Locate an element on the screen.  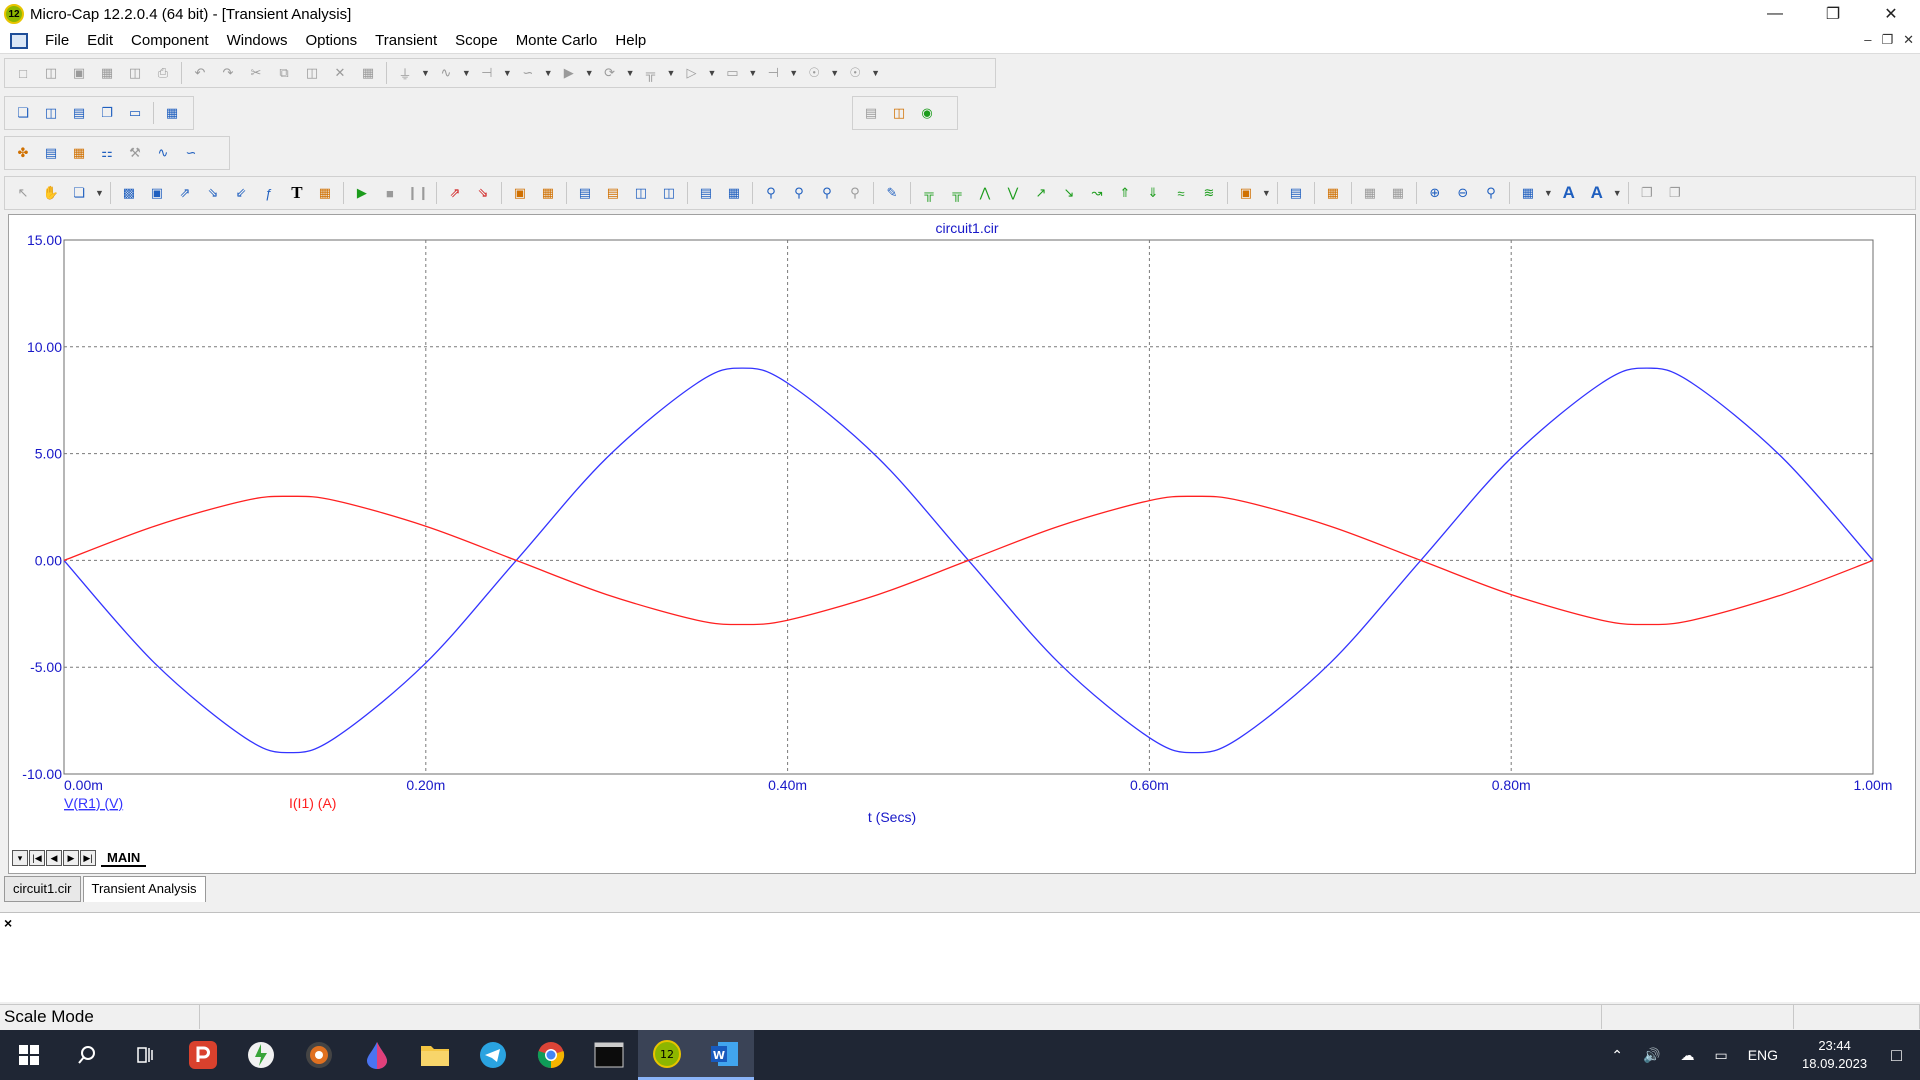
chrome-icon is located at coordinates (551, 1055).